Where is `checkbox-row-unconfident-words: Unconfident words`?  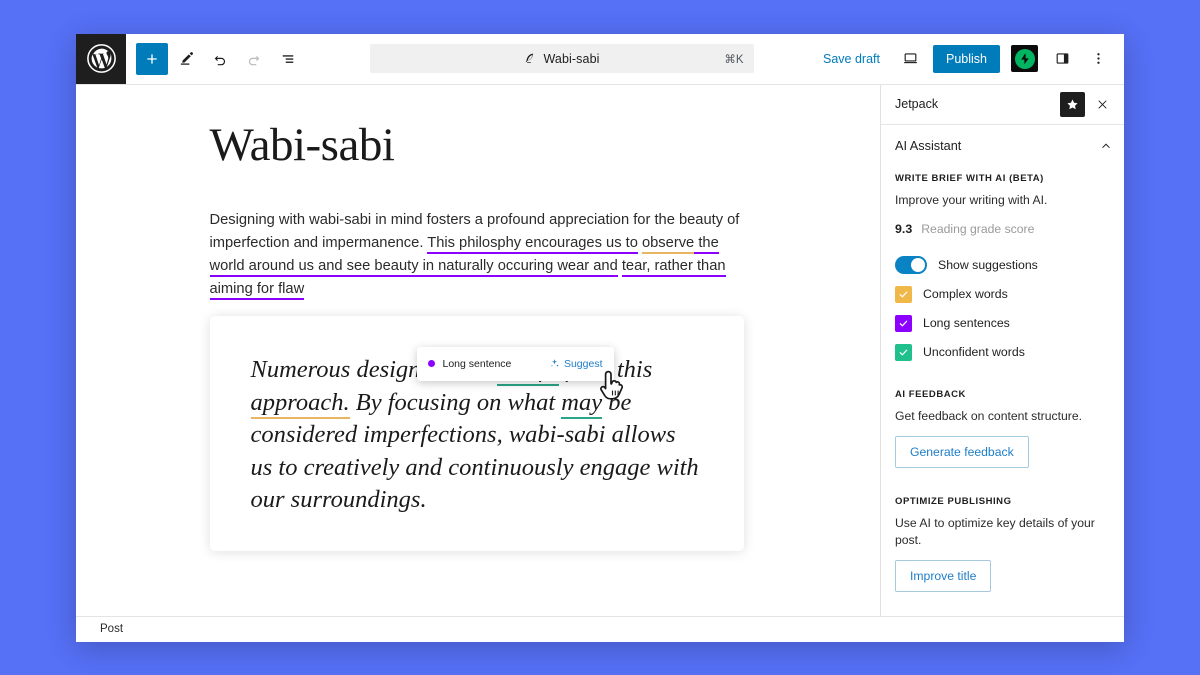
checkbox-row-unconfident-words: Unconfident words is located at coordinates (1002, 352).